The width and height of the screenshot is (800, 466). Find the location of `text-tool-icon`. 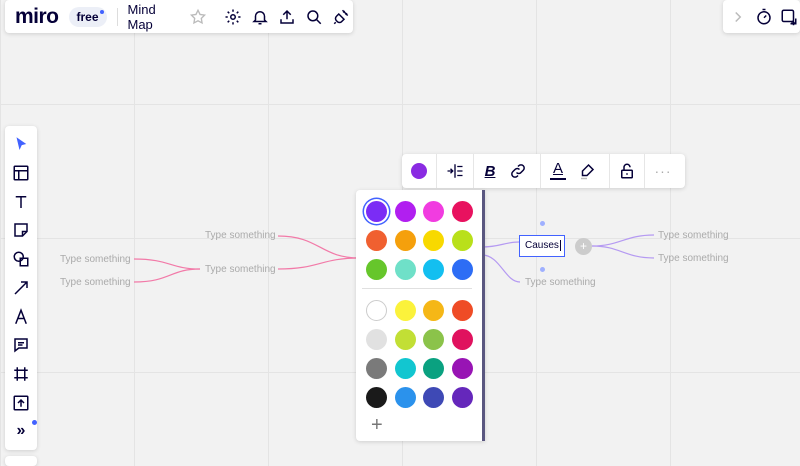

text-tool-icon is located at coordinates (21, 201).